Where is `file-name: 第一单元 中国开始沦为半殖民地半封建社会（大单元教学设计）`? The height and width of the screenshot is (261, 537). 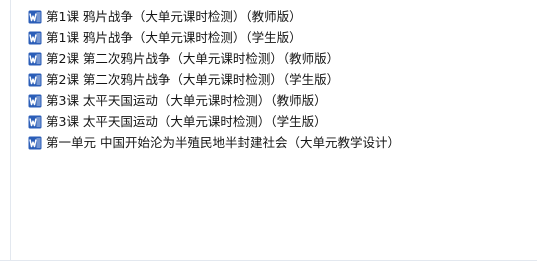
file-name: 第一单元 中国开始沦为半殖民地半封建社会（大单元教学设计） is located at coordinates (223, 142).